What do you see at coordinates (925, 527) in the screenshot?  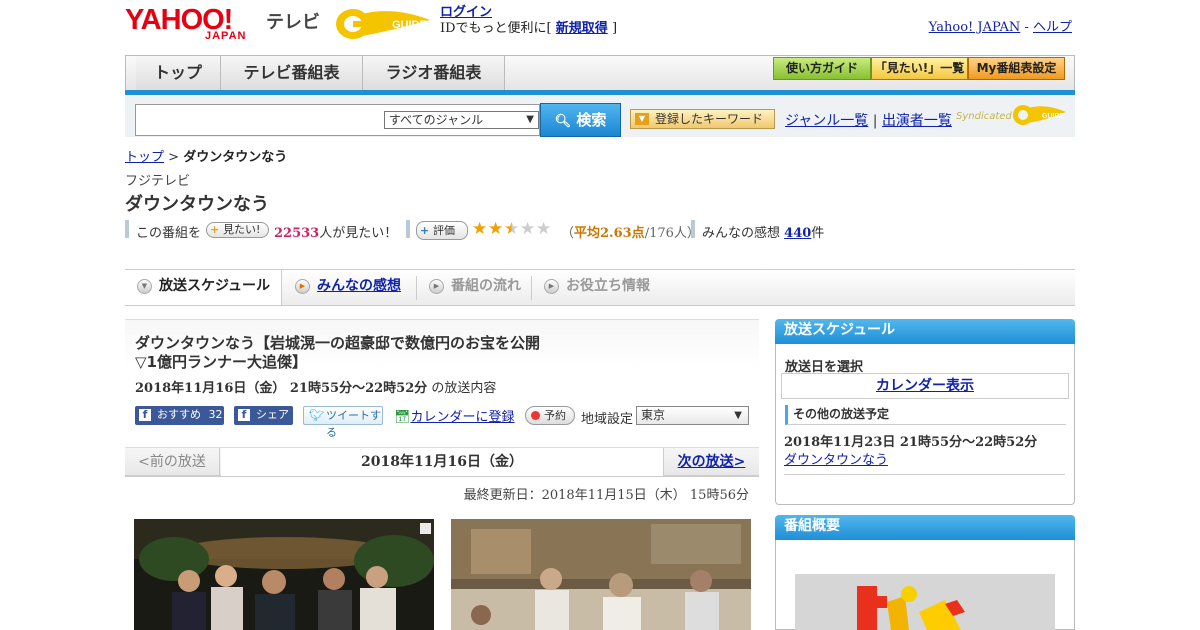 I see `sidebar-overview-heading: 番組概要` at bounding box center [925, 527].